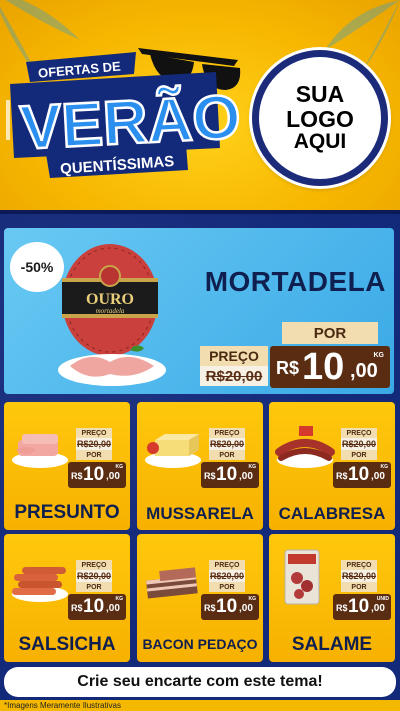  Describe the element at coordinates (305, 447) in the screenshot. I see `calabresa-image` at that location.